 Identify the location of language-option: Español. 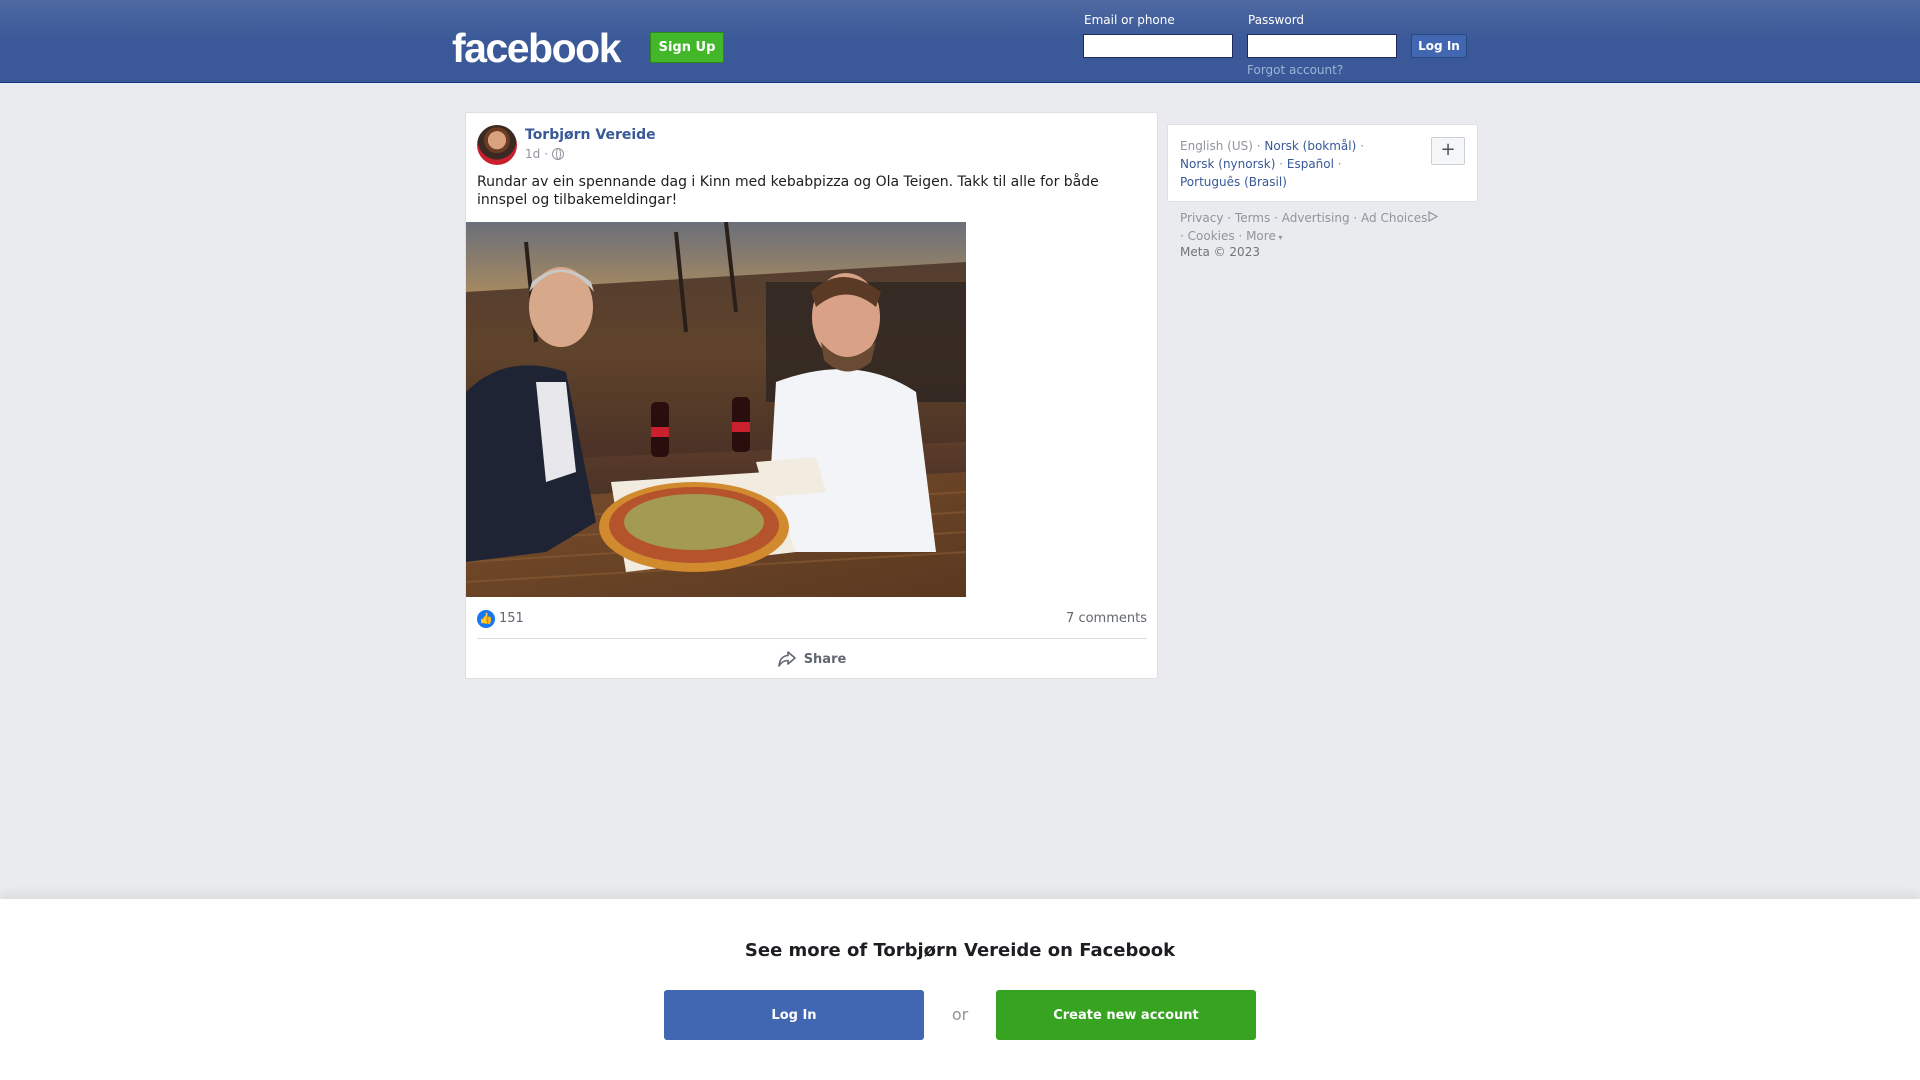
(1310, 164).